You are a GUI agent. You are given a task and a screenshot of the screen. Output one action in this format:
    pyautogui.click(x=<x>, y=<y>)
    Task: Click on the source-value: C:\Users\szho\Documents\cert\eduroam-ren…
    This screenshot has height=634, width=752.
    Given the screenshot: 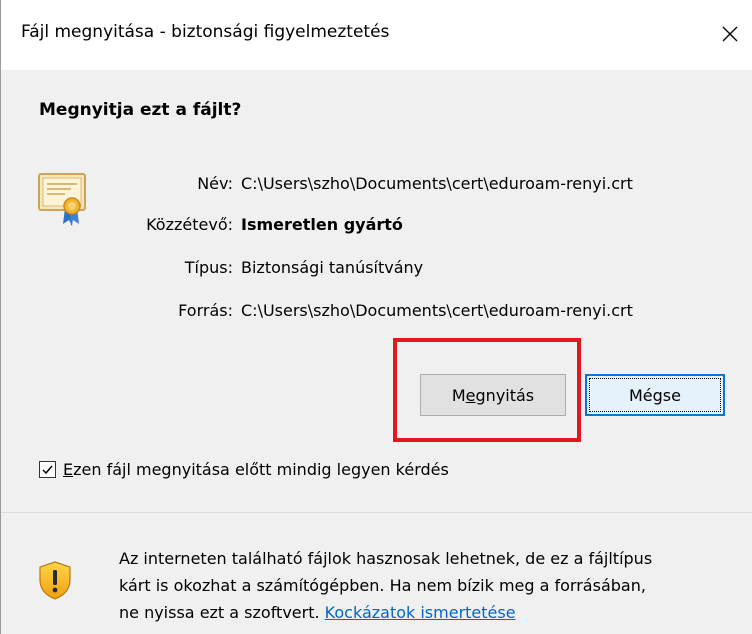 What is the action you would take?
    pyautogui.click(x=437, y=310)
    